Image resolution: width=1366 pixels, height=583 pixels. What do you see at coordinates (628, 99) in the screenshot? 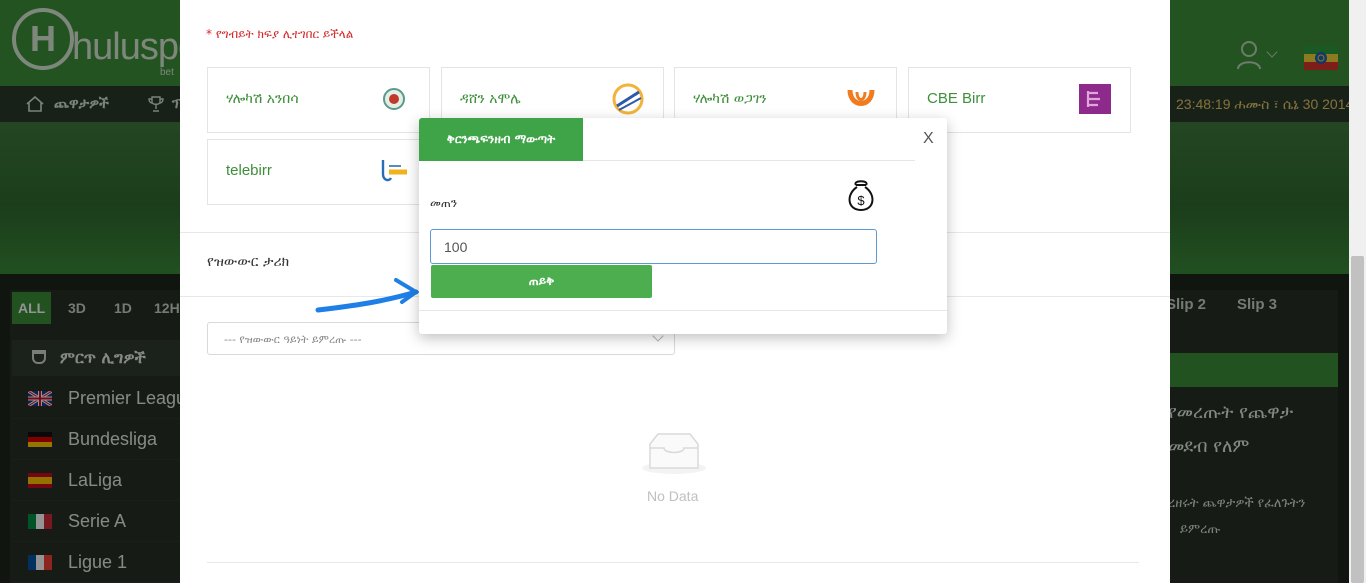
I see `amole-icon` at bounding box center [628, 99].